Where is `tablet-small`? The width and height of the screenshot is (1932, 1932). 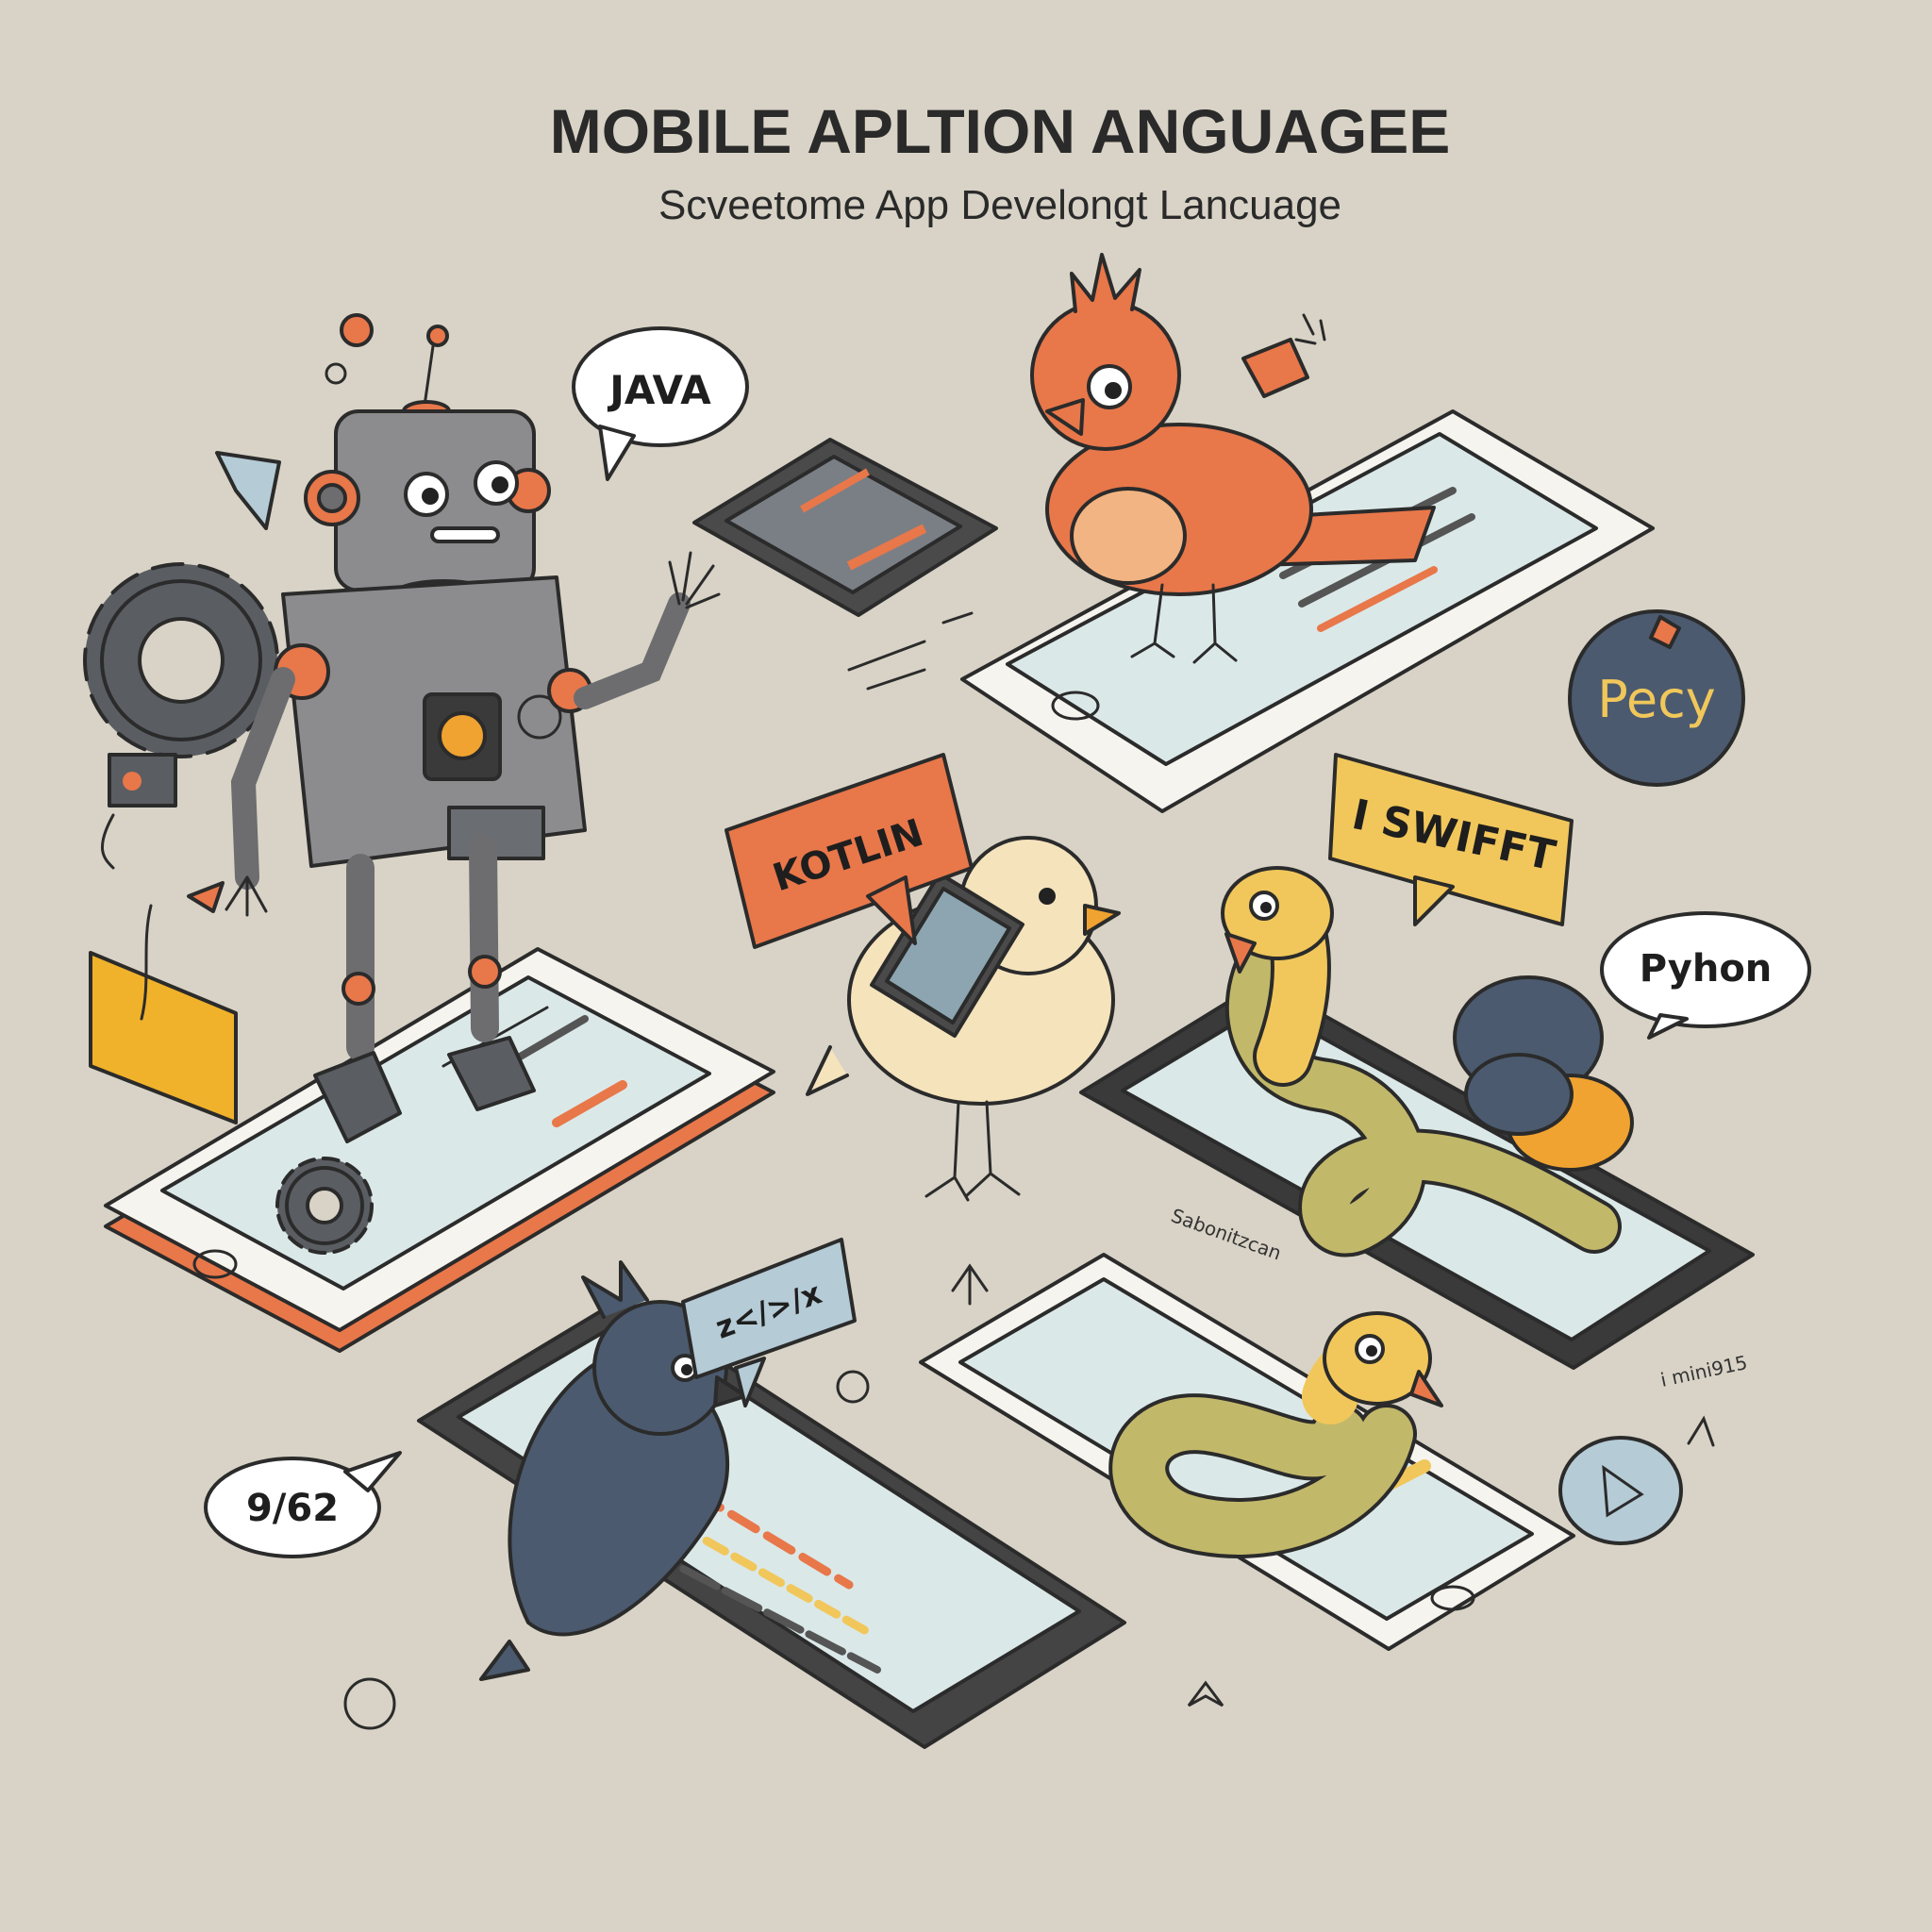 tablet-small is located at coordinates (845, 528).